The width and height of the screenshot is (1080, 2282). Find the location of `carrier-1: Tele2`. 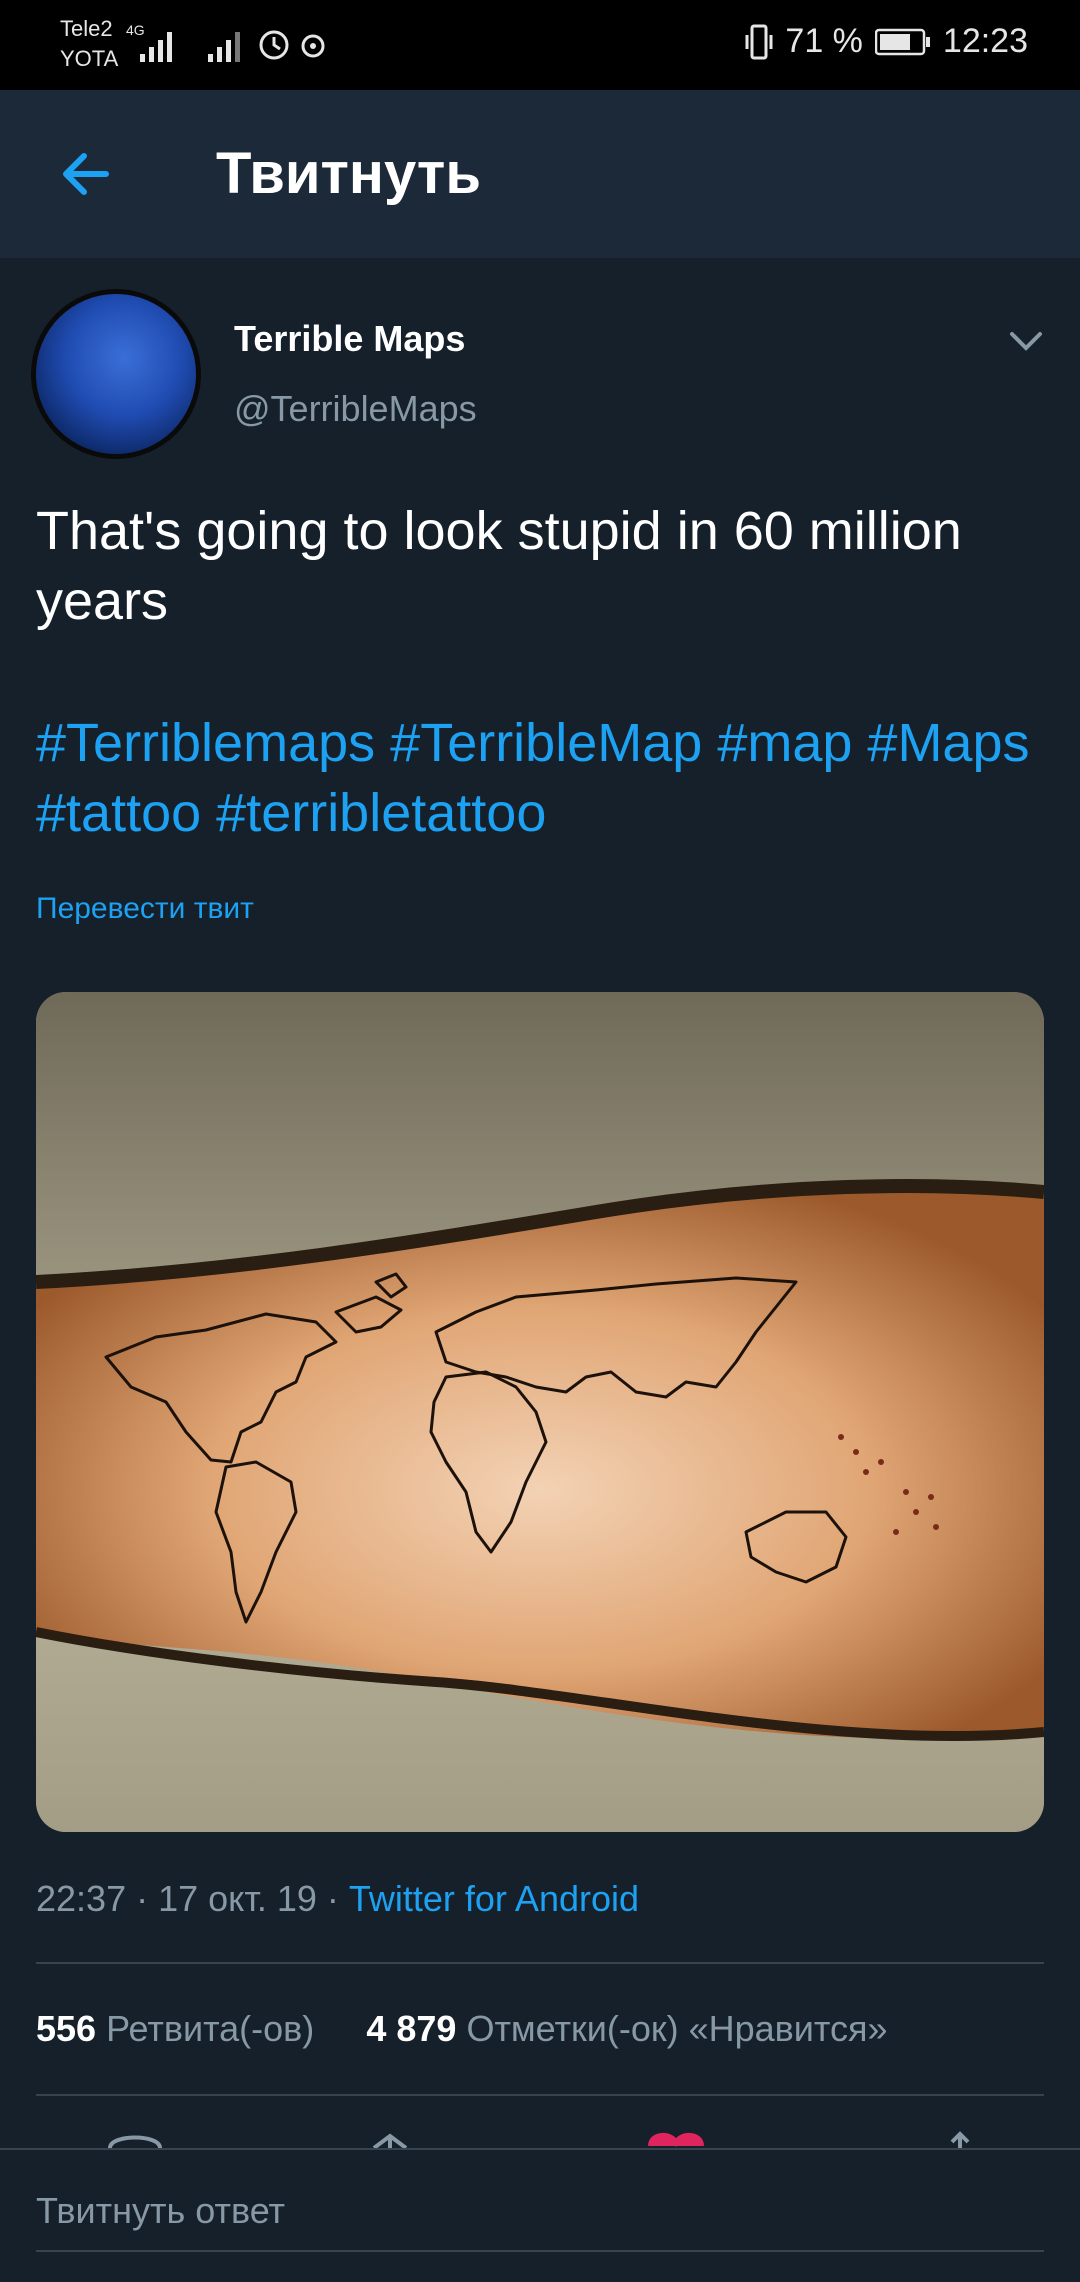

carrier-1: Tele2 is located at coordinates (86, 28).